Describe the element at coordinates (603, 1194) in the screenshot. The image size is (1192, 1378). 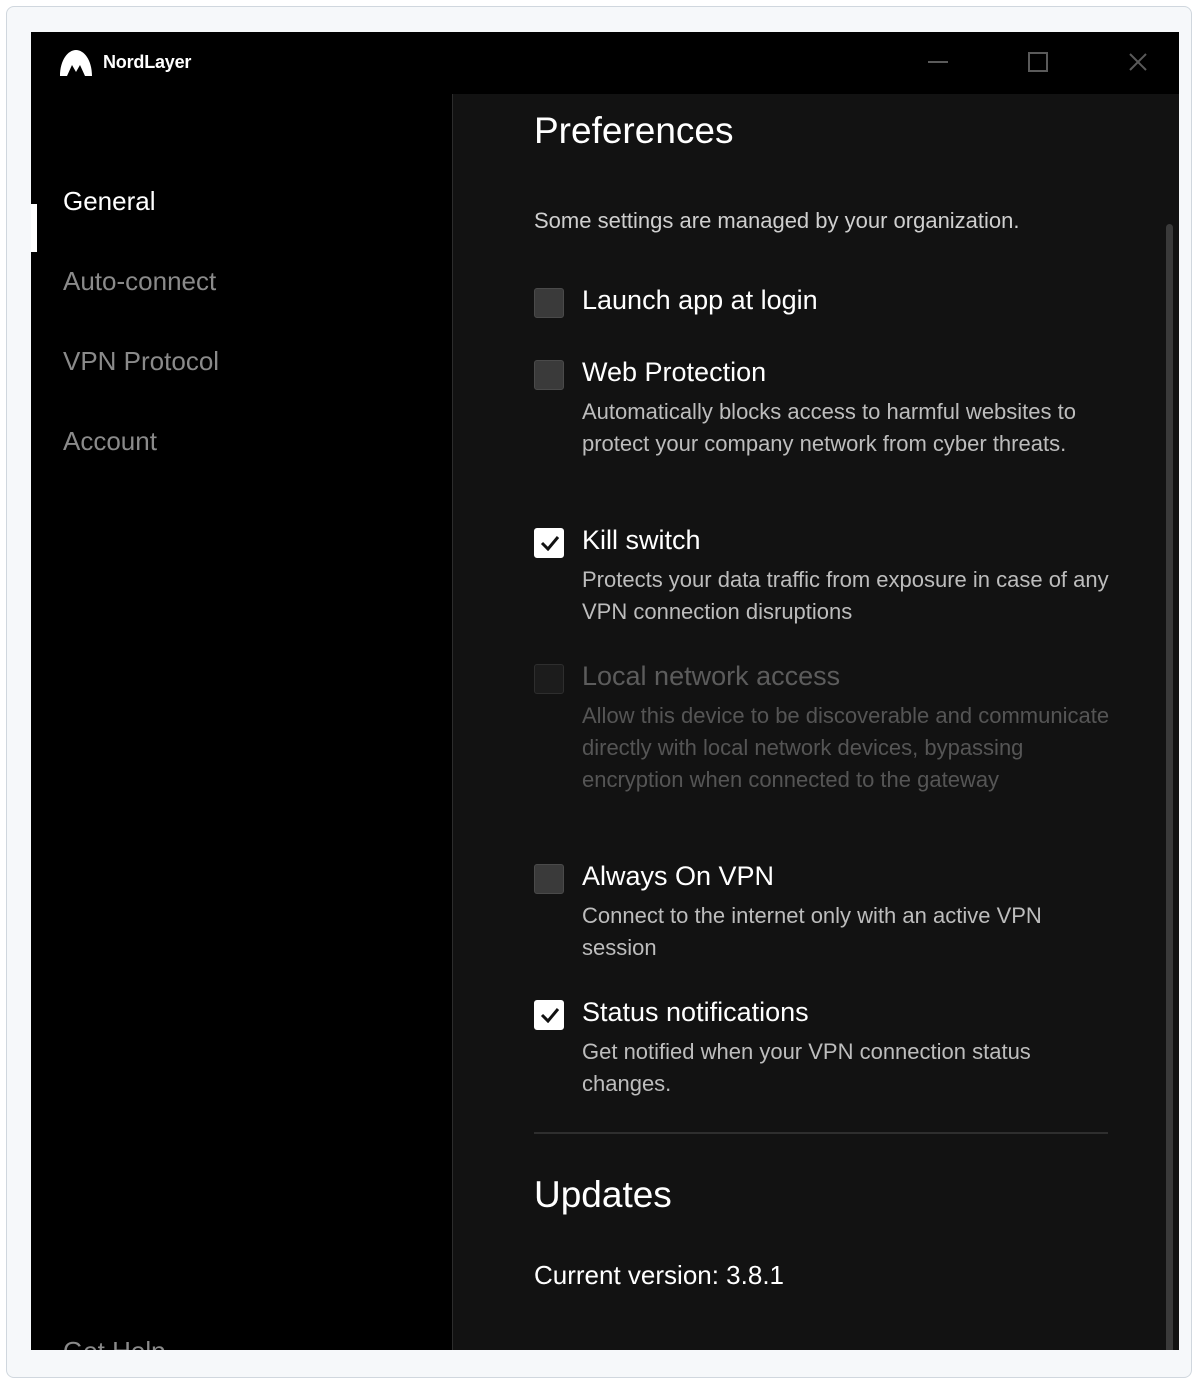
I see `updates-title: Updates` at that location.